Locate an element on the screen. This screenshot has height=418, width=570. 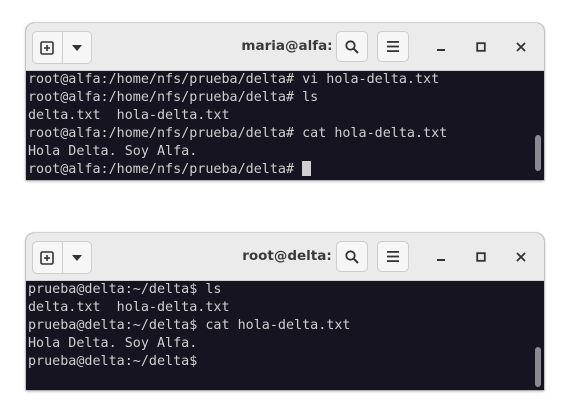
terminal-prompt-line: prueba@delta:~/delta$ is located at coordinates (113, 361).